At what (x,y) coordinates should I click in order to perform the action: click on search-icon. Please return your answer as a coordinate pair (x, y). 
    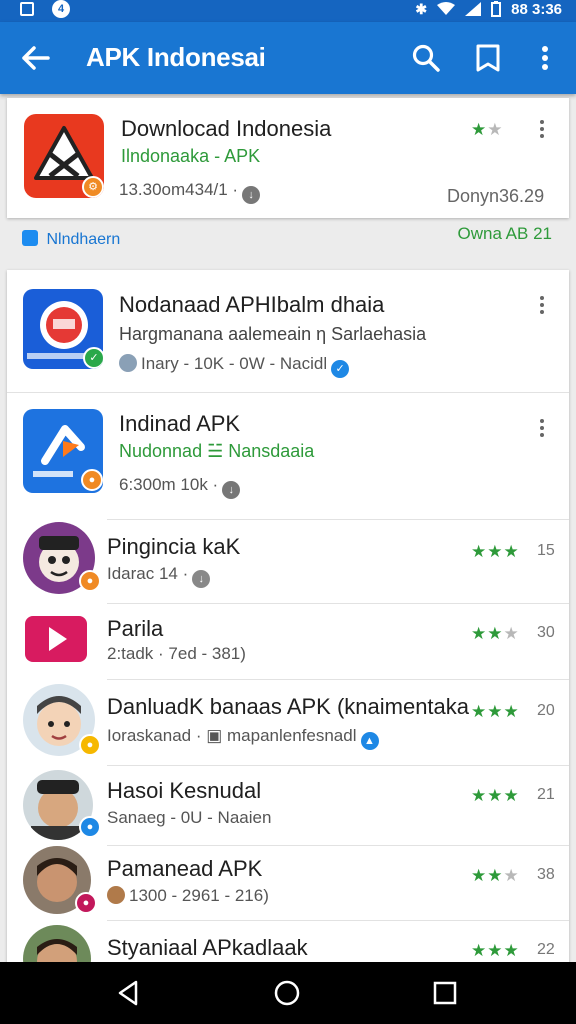
    Looking at the image, I should click on (426, 58).